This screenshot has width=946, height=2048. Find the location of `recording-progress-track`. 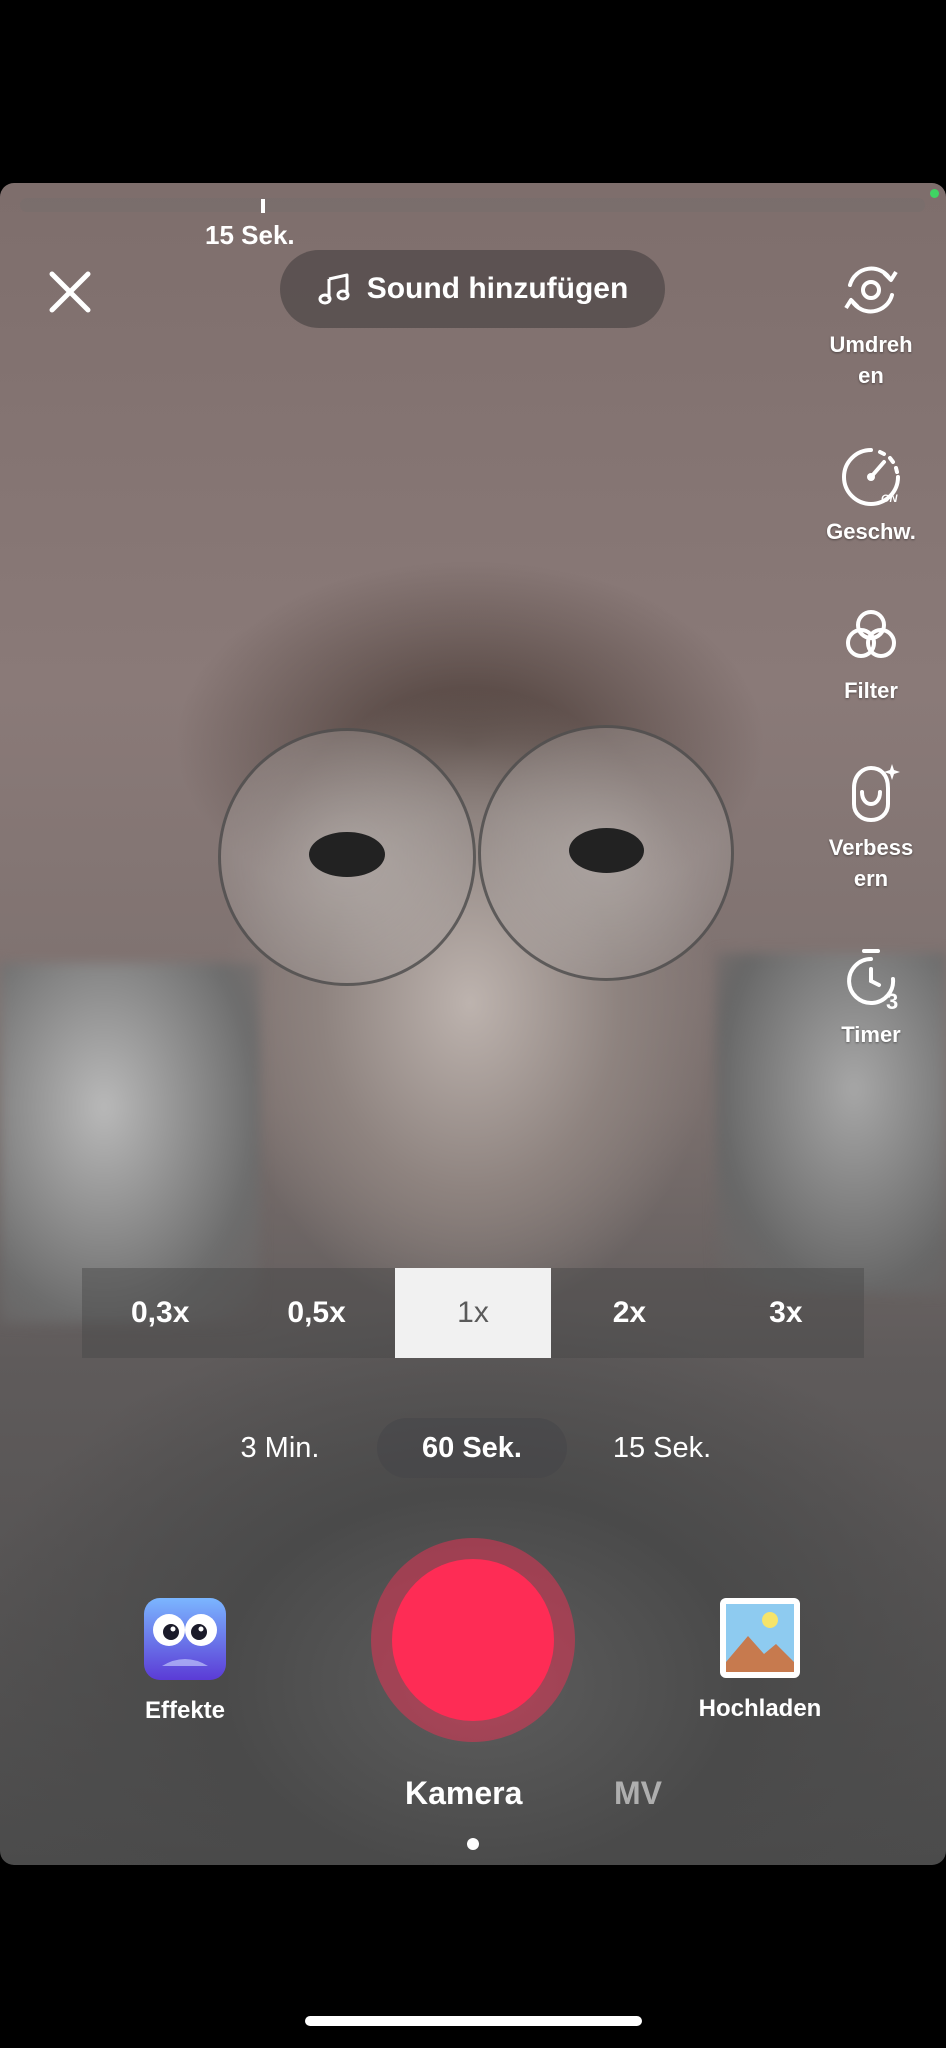

recording-progress-track is located at coordinates (472, 205).